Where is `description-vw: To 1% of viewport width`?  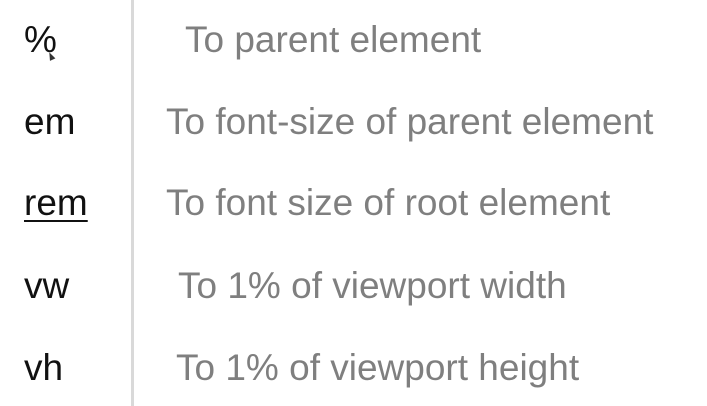
description-vw: To 1% of viewport width is located at coordinates (372, 285).